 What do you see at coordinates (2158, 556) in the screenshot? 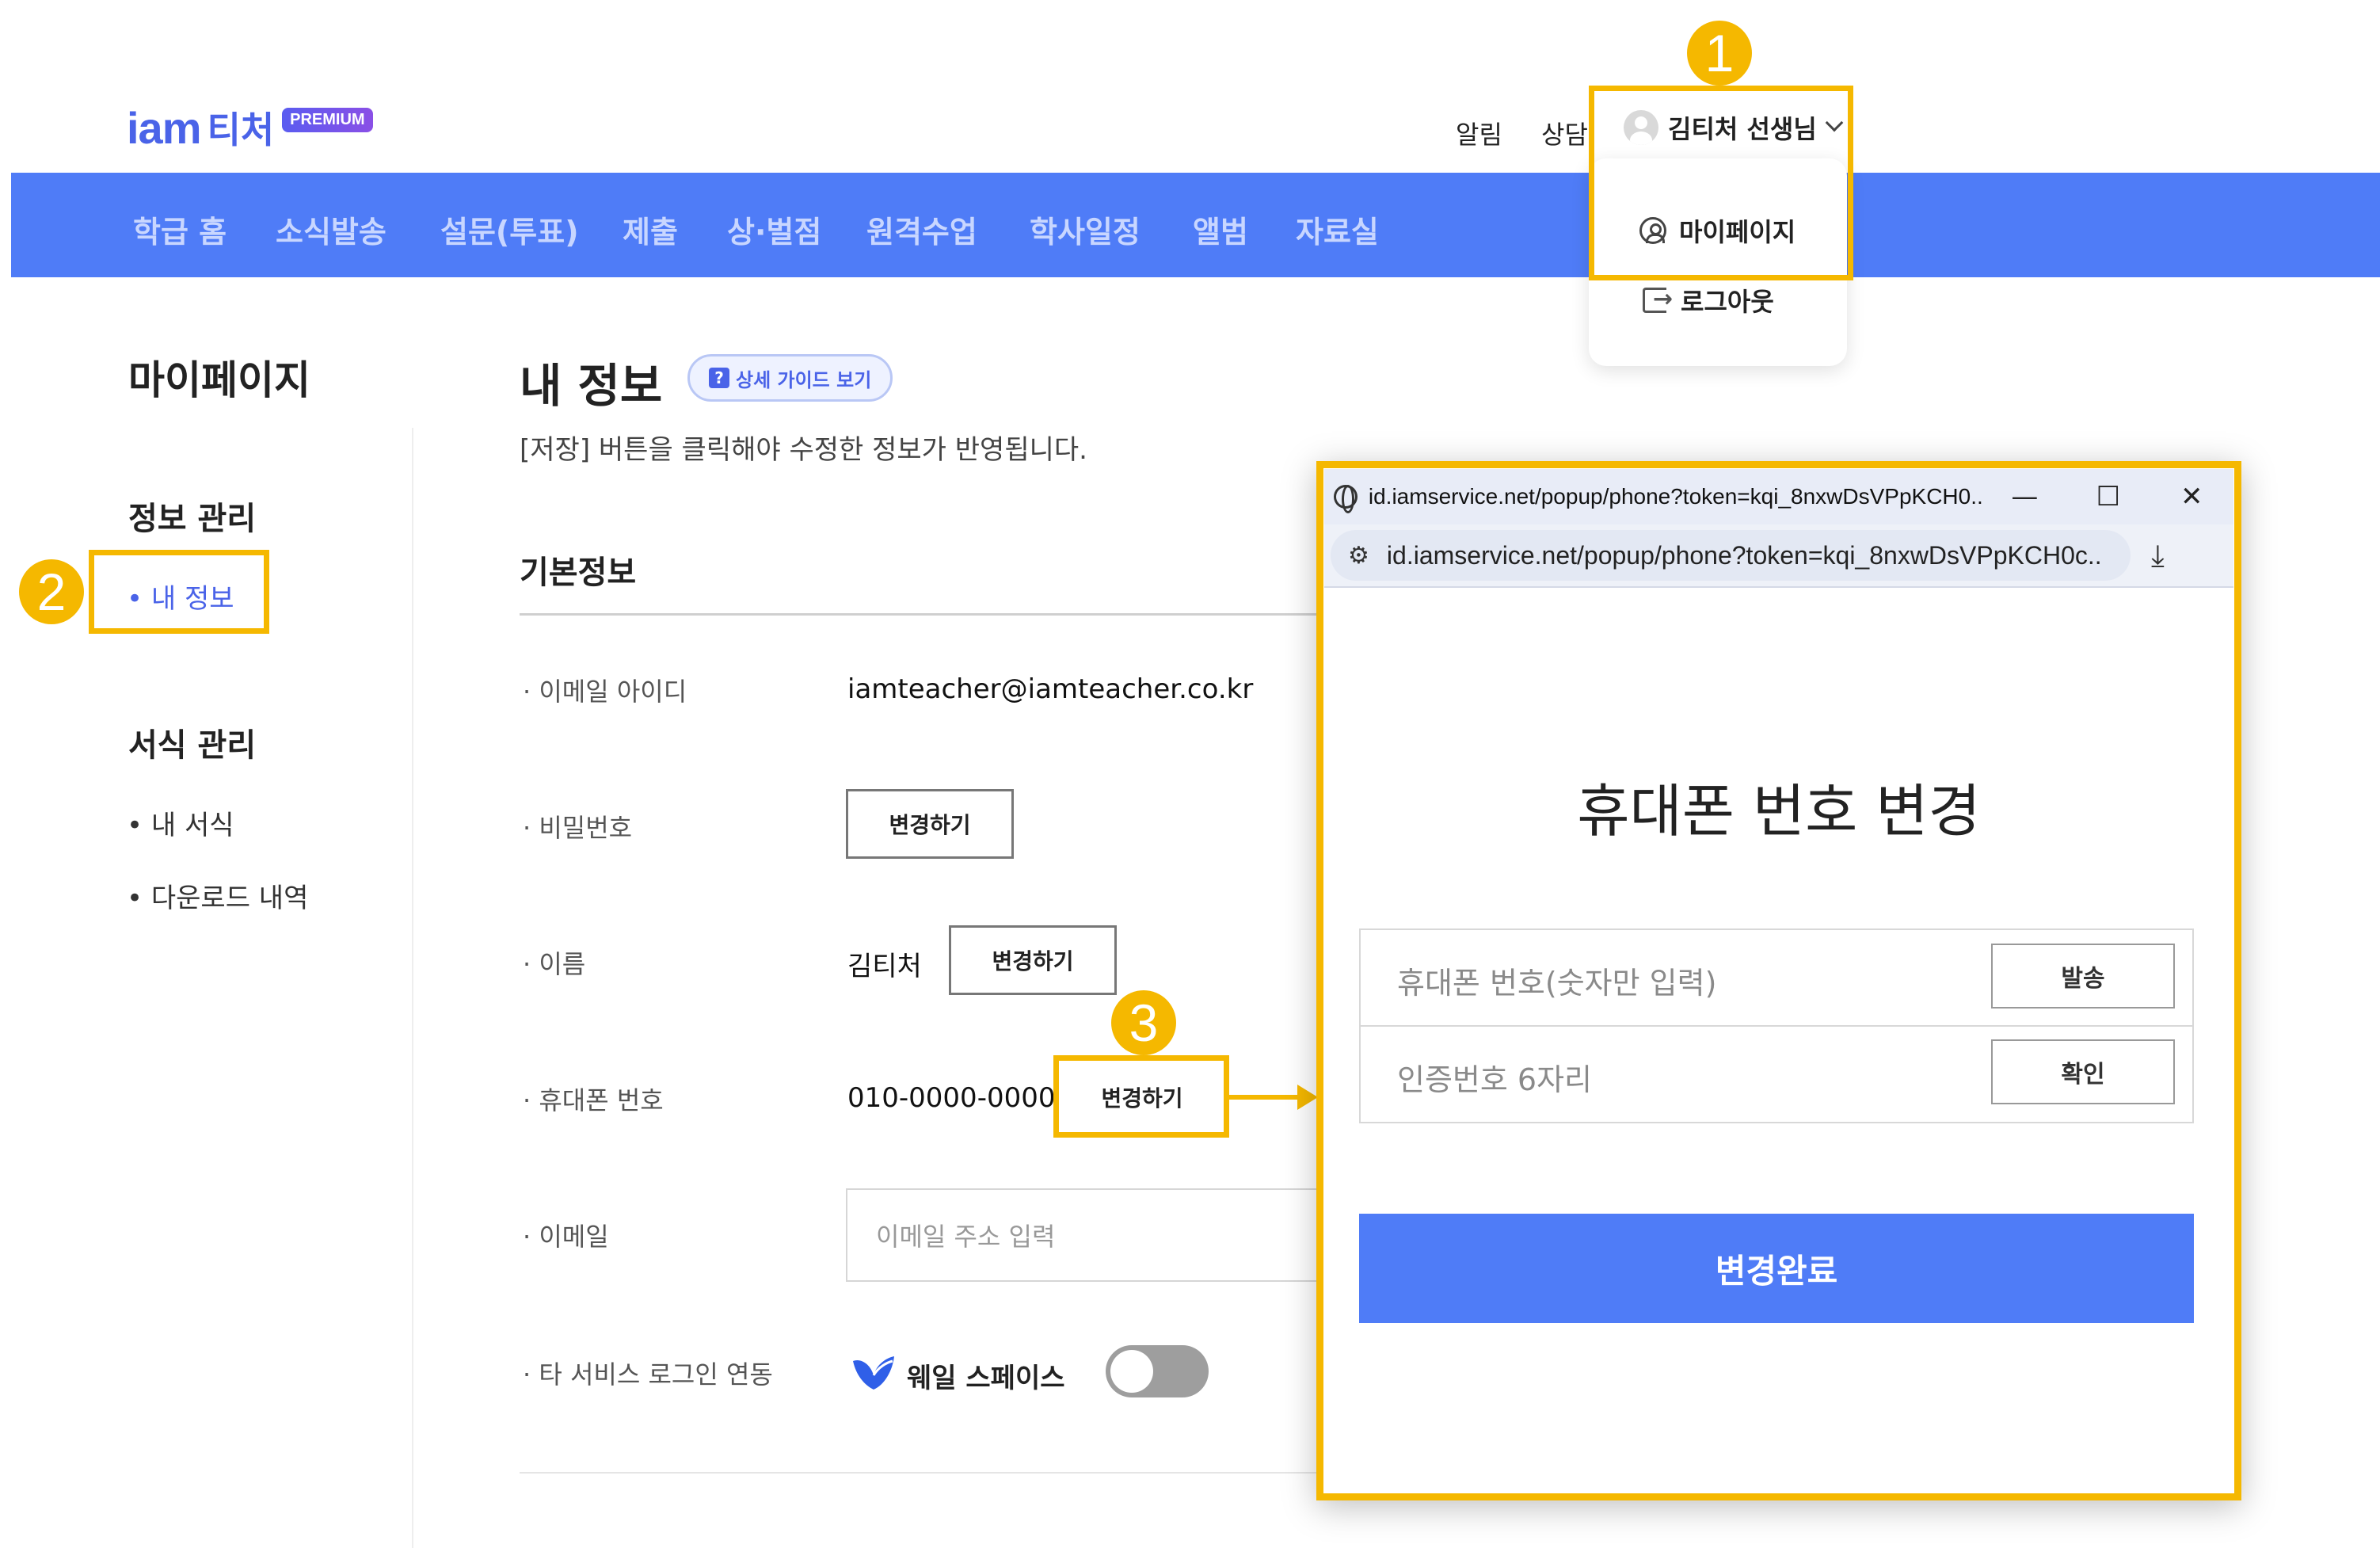
I see `download-icon: ⤓` at bounding box center [2158, 556].